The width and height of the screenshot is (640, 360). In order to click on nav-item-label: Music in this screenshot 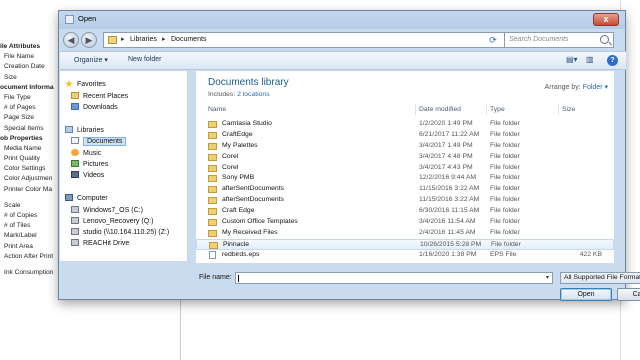, I will do `click(92, 153)`.